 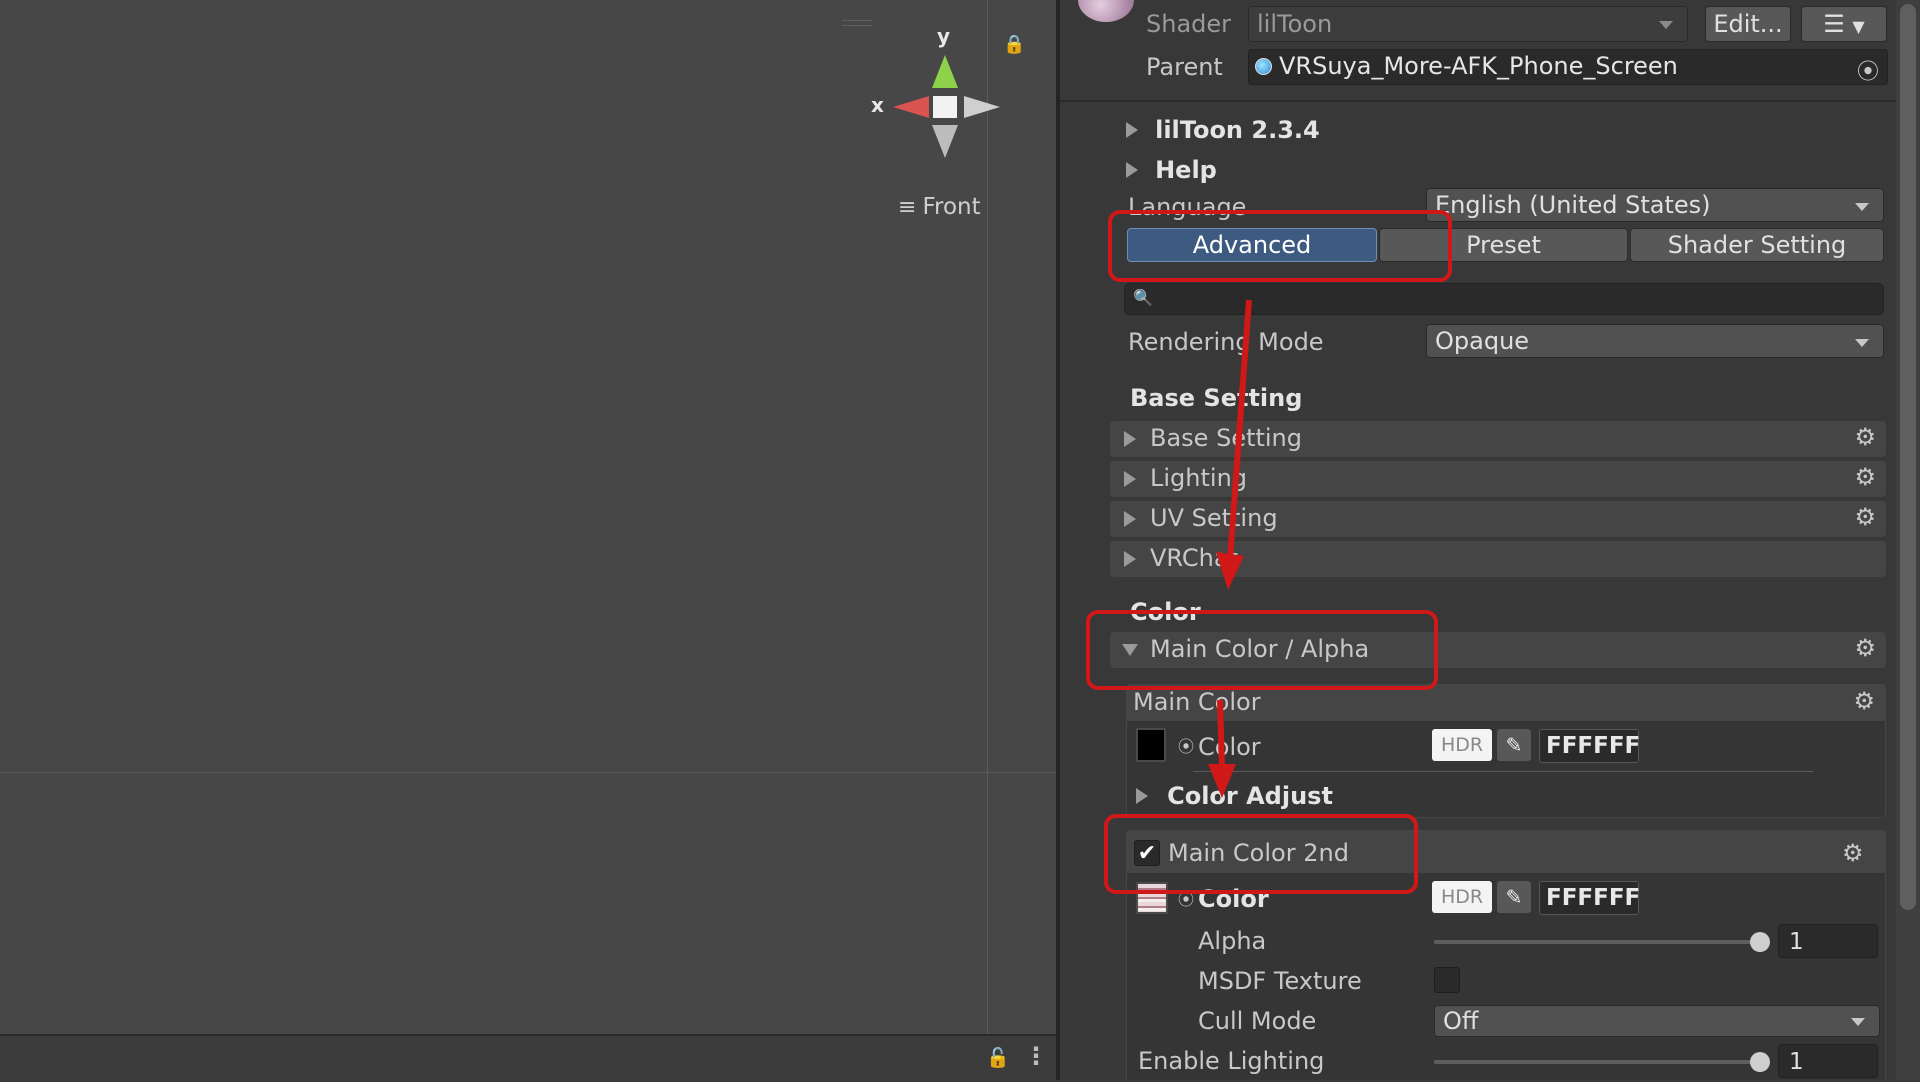 What do you see at coordinates (1461, 1021) in the screenshot?
I see `cull-mode-value: Off` at bounding box center [1461, 1021].